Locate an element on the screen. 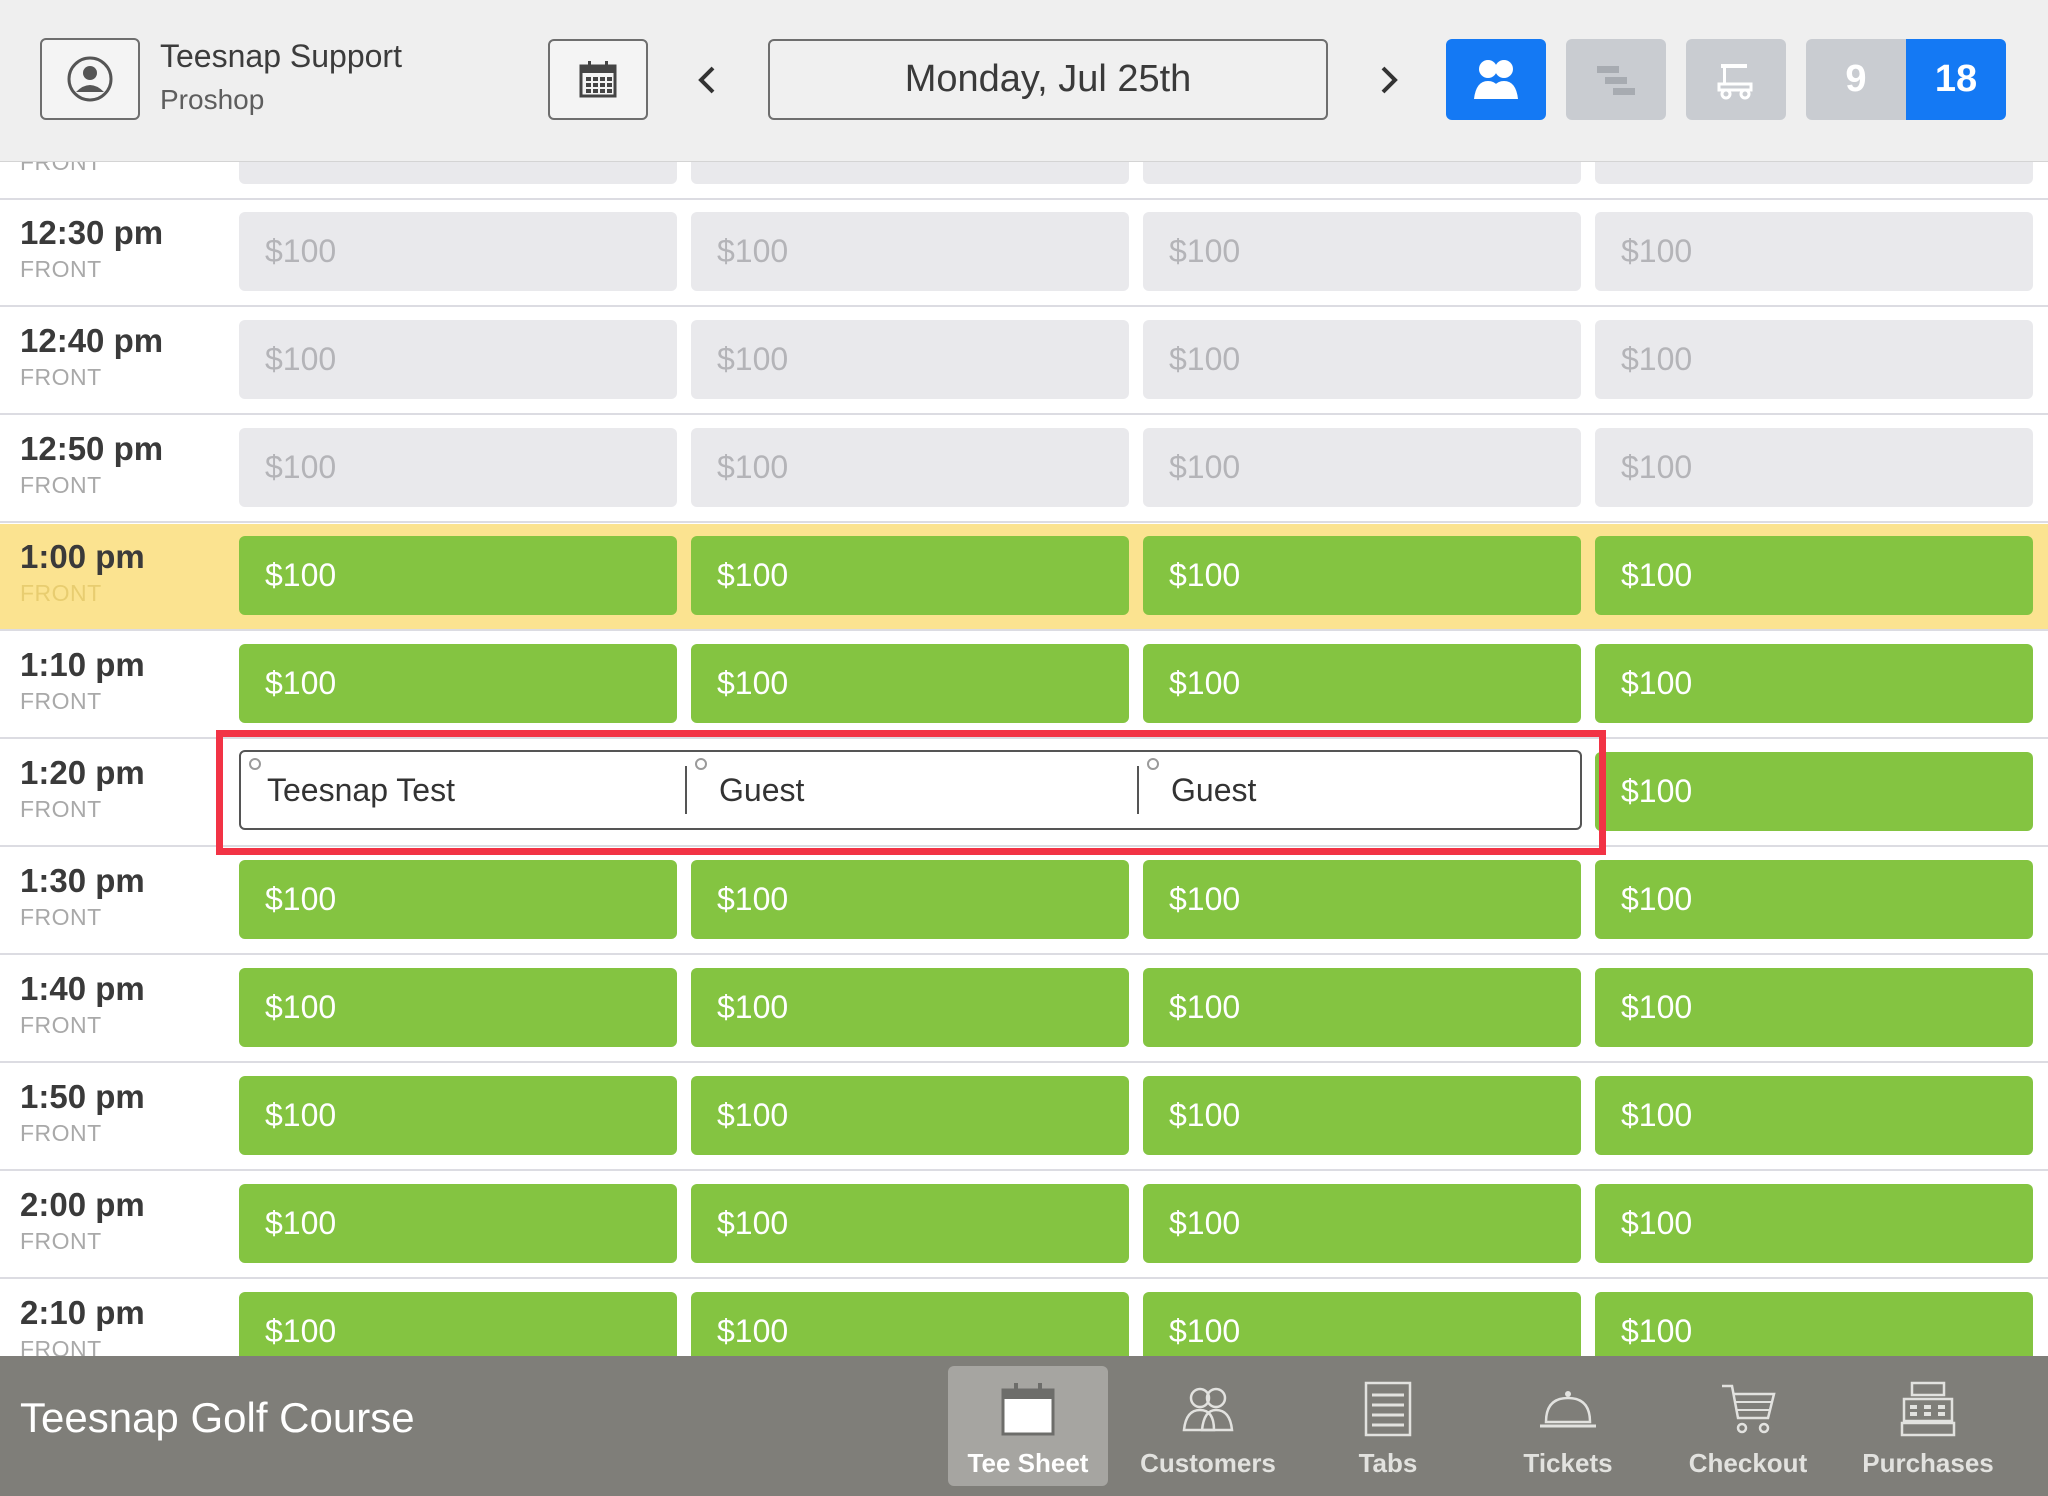  players-view-button is located at coordinates (1496, 79).